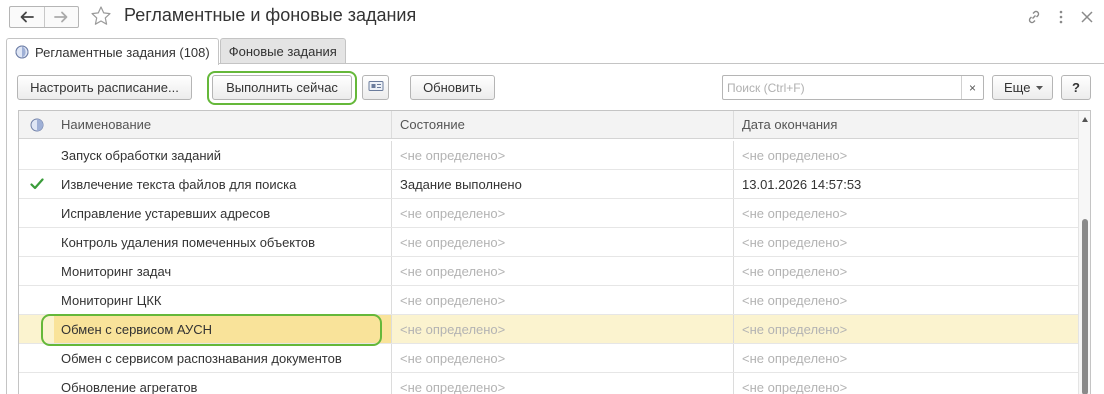  I want to click on search-field: Поиск (Ctrl+F) ×, so click(853, 87).